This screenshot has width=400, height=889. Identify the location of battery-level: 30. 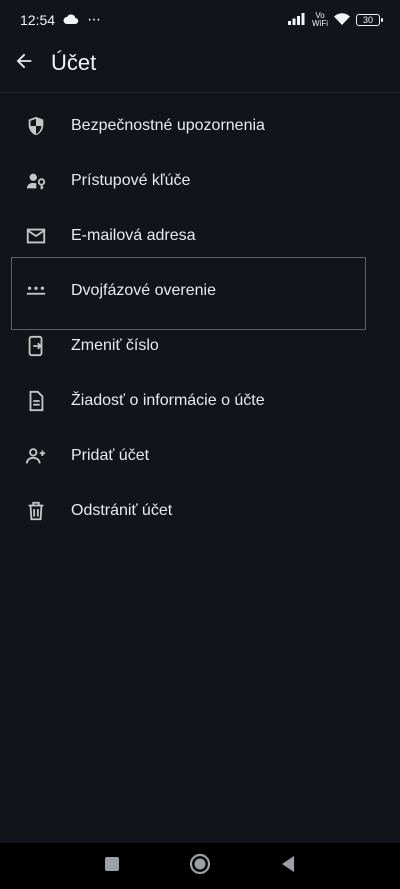
(367, 19).